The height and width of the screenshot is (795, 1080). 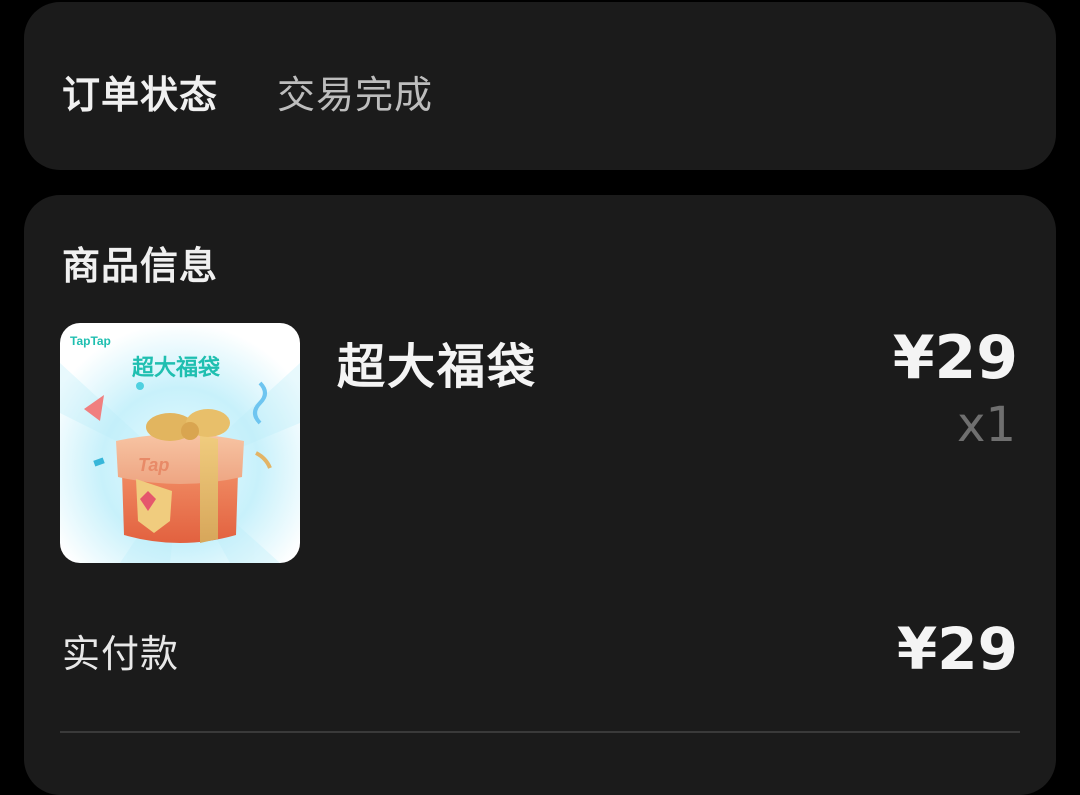 I want to click on order-status-label: 订单状态, so click(x=140, y=95).